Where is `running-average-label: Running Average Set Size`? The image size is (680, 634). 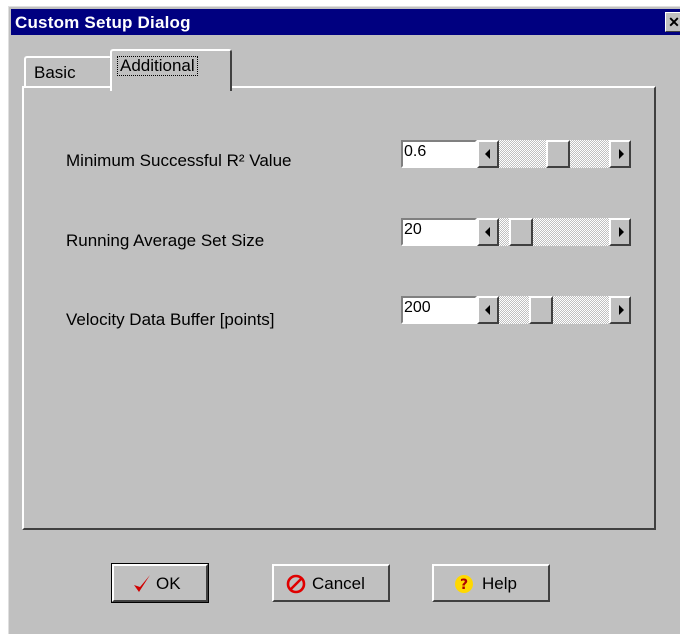
running-average-label: Running Average Set Size is located at coordinates (165, 240).